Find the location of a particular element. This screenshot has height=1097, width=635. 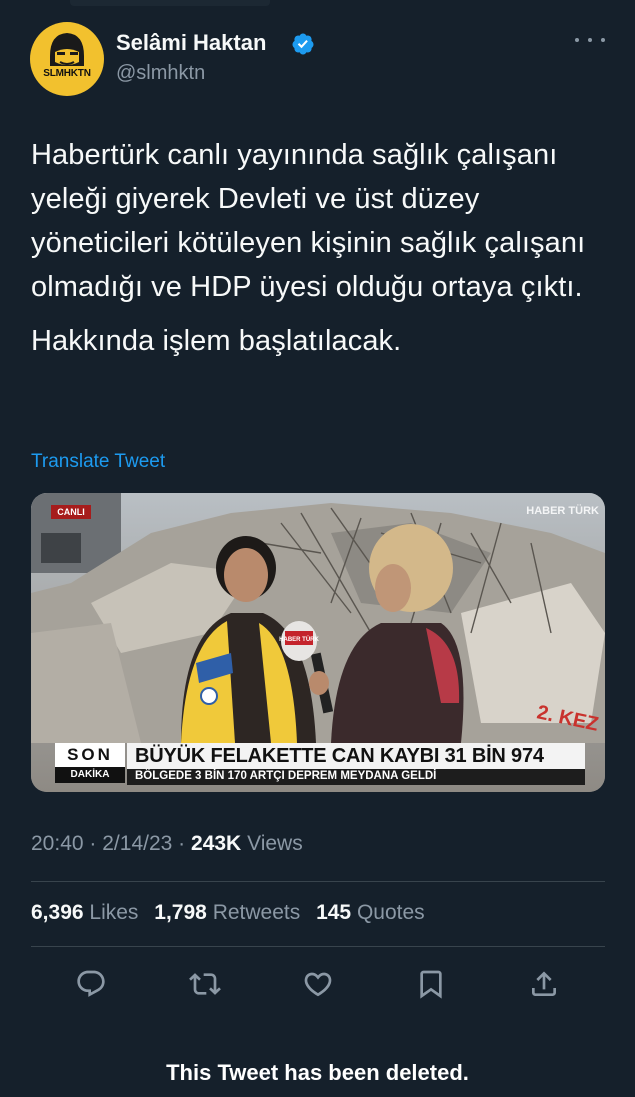

like-icon is located at coordinates (318, 984).